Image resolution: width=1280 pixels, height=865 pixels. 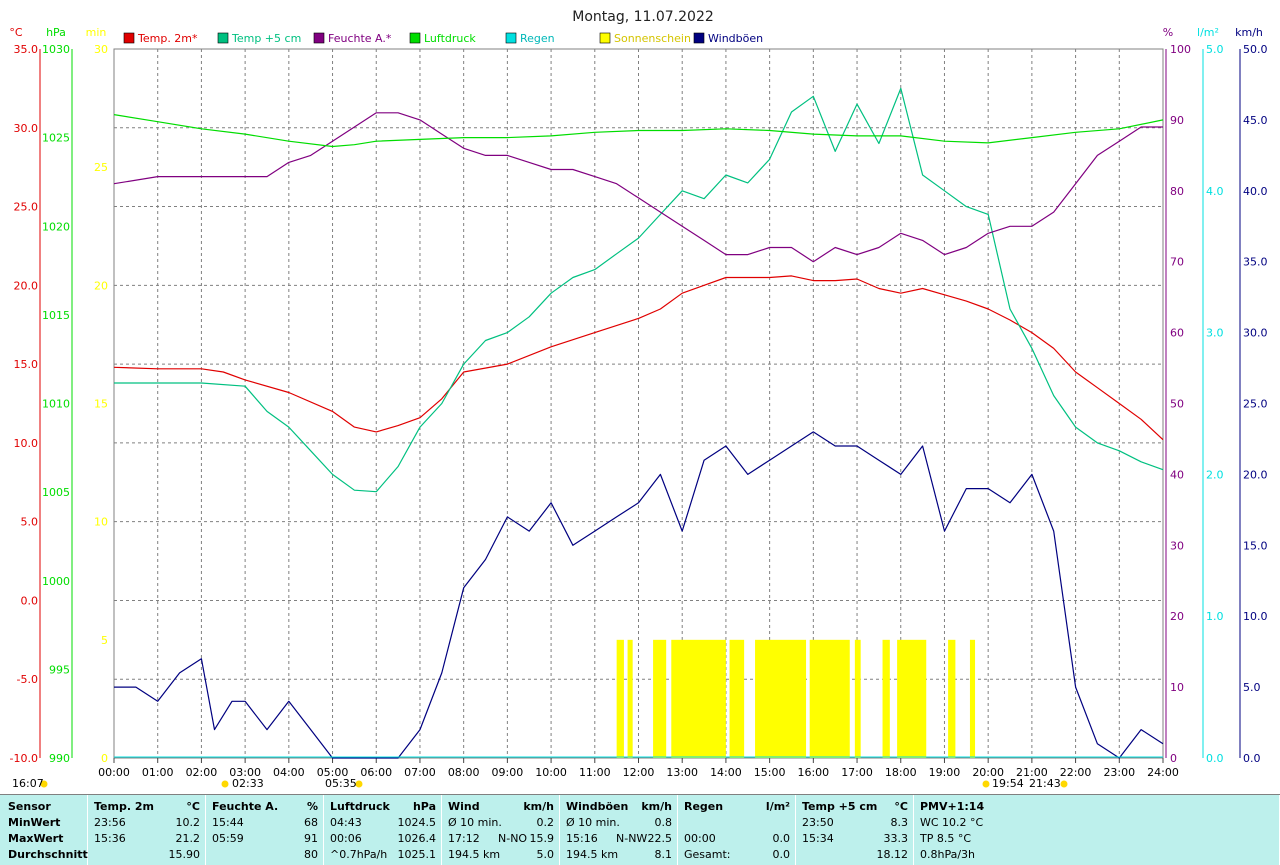 What do you see at coordinates (818, 822) in the screenshot?
I see `cell-time: 23:50` at bounding box center [818, 822].